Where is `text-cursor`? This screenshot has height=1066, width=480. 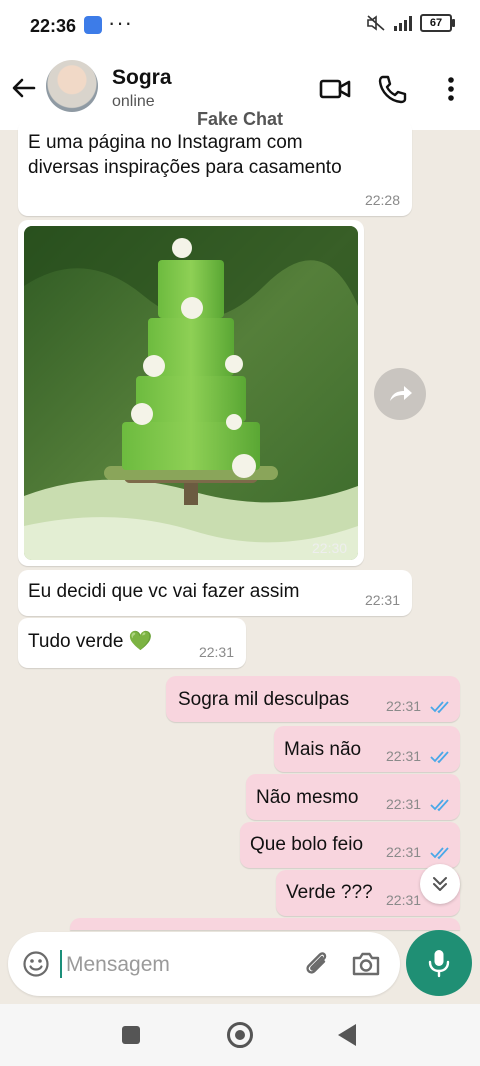 text-cursor is located at coordinates (61, 964).